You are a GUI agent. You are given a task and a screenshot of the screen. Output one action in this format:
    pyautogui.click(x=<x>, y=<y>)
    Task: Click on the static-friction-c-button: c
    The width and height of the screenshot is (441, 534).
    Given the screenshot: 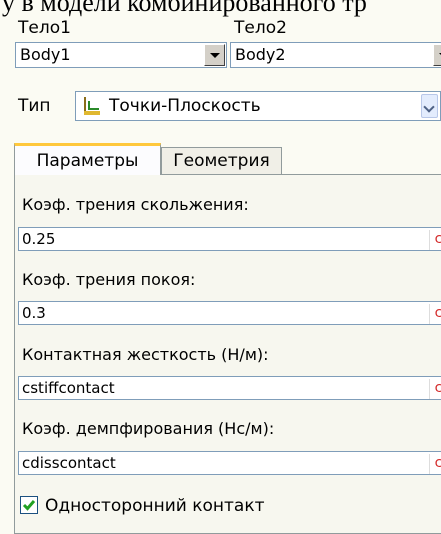 What is the action you would take?
    pyautogui.click(x=435, y=314)
    